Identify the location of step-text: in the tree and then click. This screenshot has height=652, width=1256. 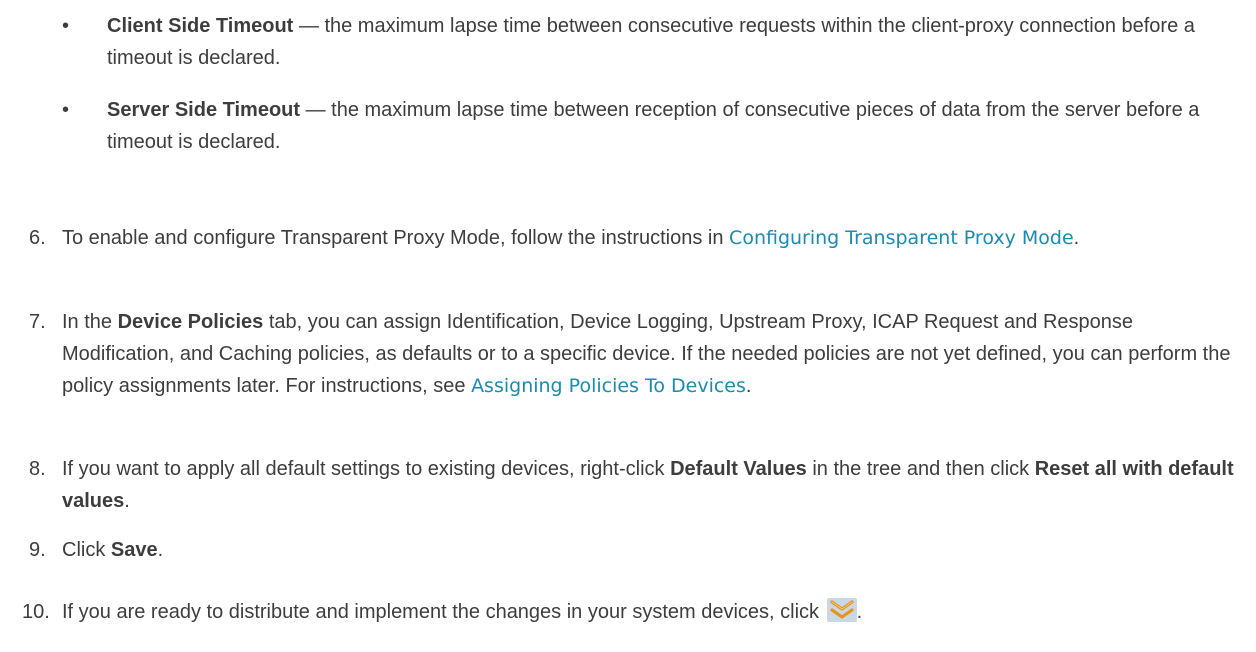
(920, 469).